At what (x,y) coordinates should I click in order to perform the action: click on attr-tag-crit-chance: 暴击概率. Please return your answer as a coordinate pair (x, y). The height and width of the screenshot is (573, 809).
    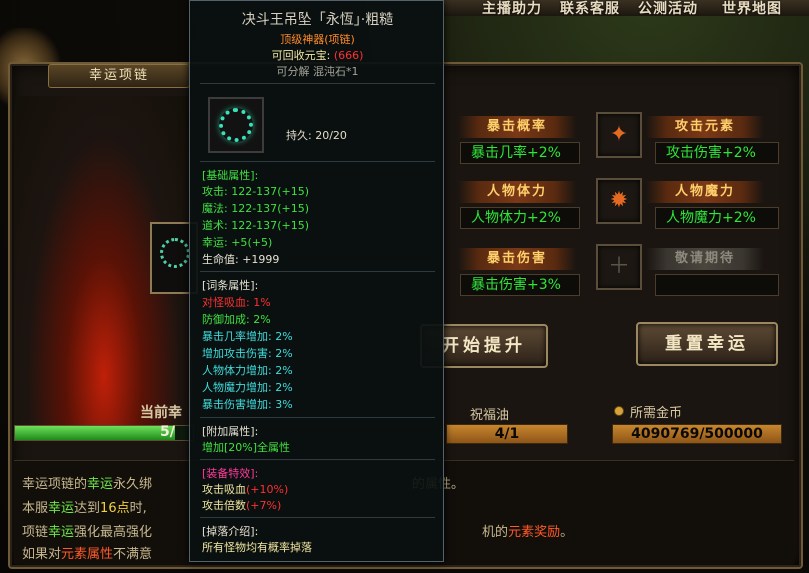
    Looking at the image, I should click on (517, 127).